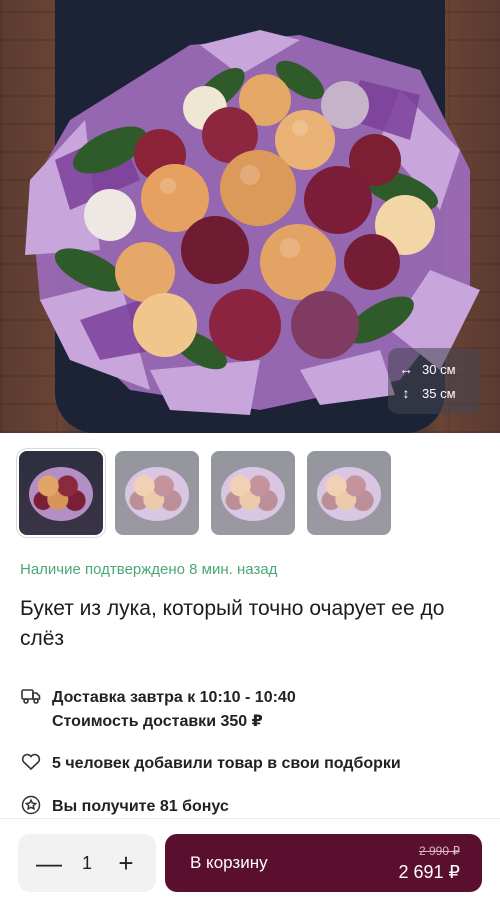  Describe the element at coordinates (31, 762) in the screenshot. I see `heart-icon` at that location.